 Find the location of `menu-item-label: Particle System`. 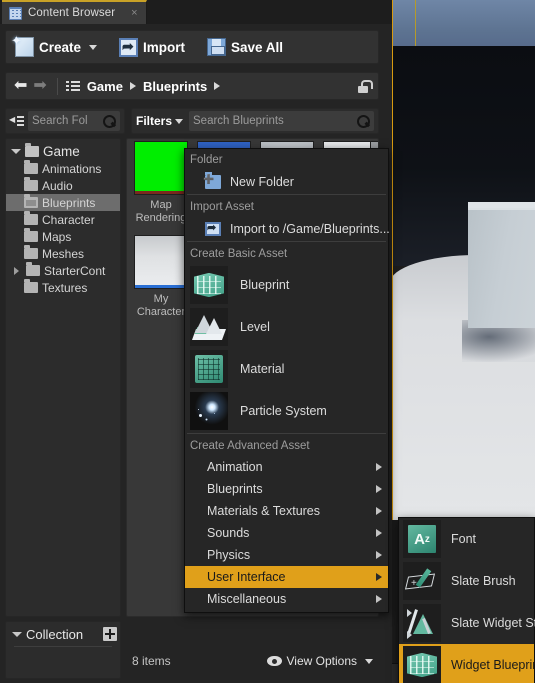

menu-item-label: Particle System is located at coordinates (283, 411).